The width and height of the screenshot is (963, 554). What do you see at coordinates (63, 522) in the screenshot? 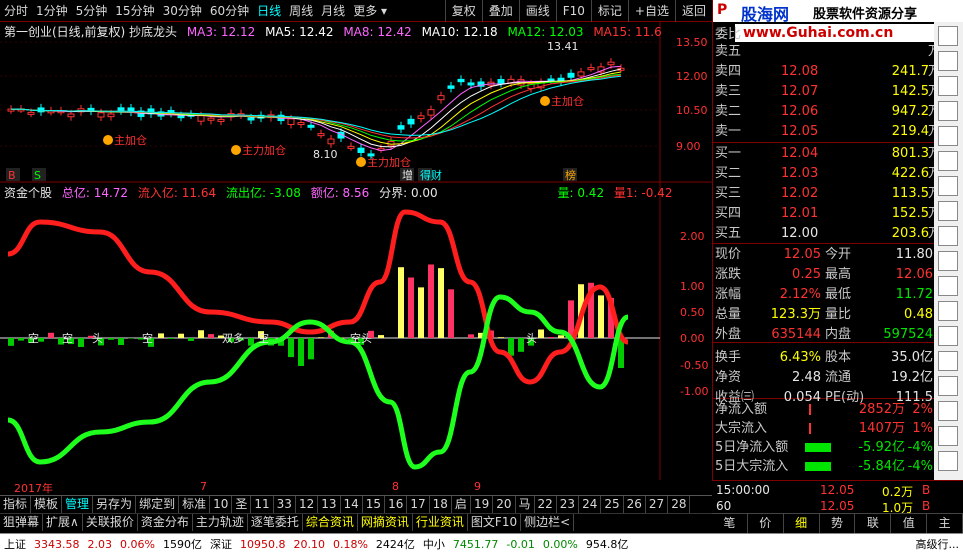
I see `info-link: 扩展∧` at bounding box center [63, 522].